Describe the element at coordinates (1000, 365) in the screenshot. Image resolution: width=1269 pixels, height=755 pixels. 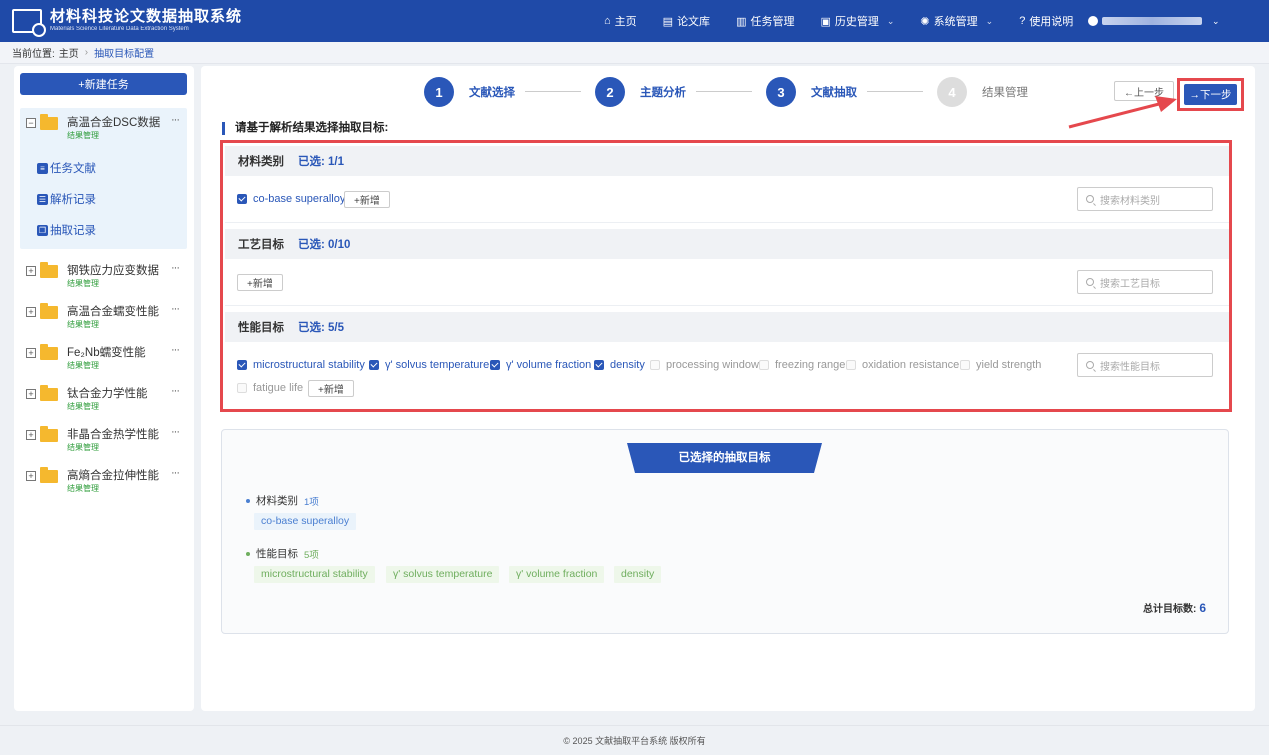
I see `checkbox-yield-strength: yield strength` at that location.